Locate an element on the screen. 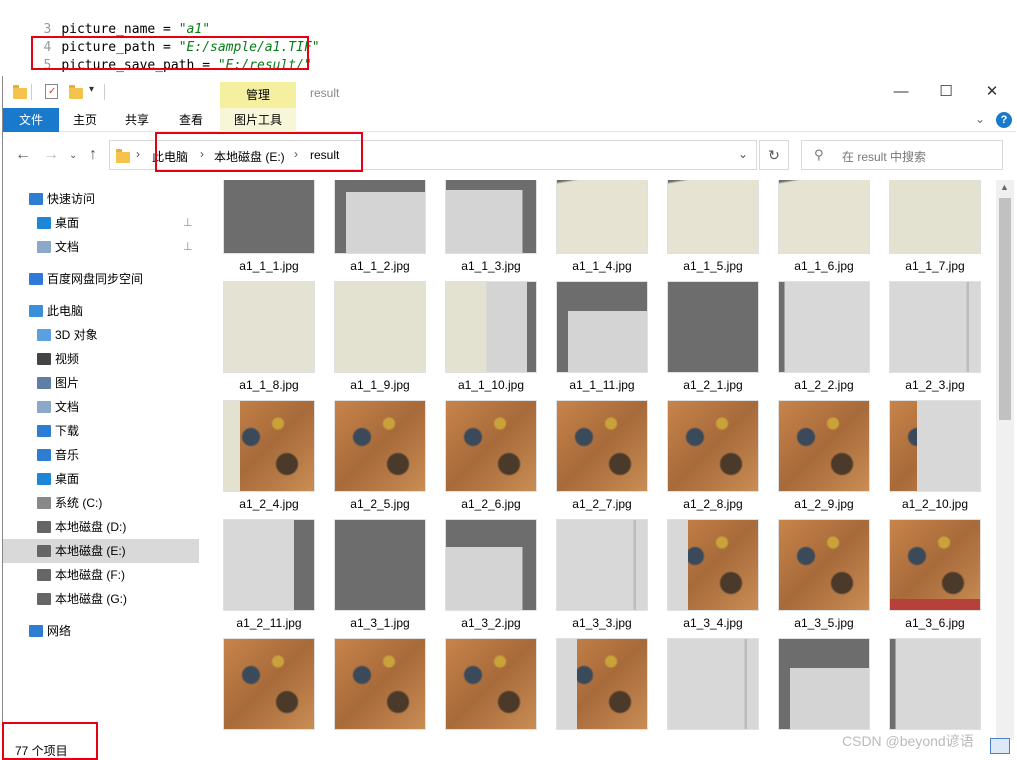  address-dropdown-icon: ⌄ is located at coordinates (743, 154).